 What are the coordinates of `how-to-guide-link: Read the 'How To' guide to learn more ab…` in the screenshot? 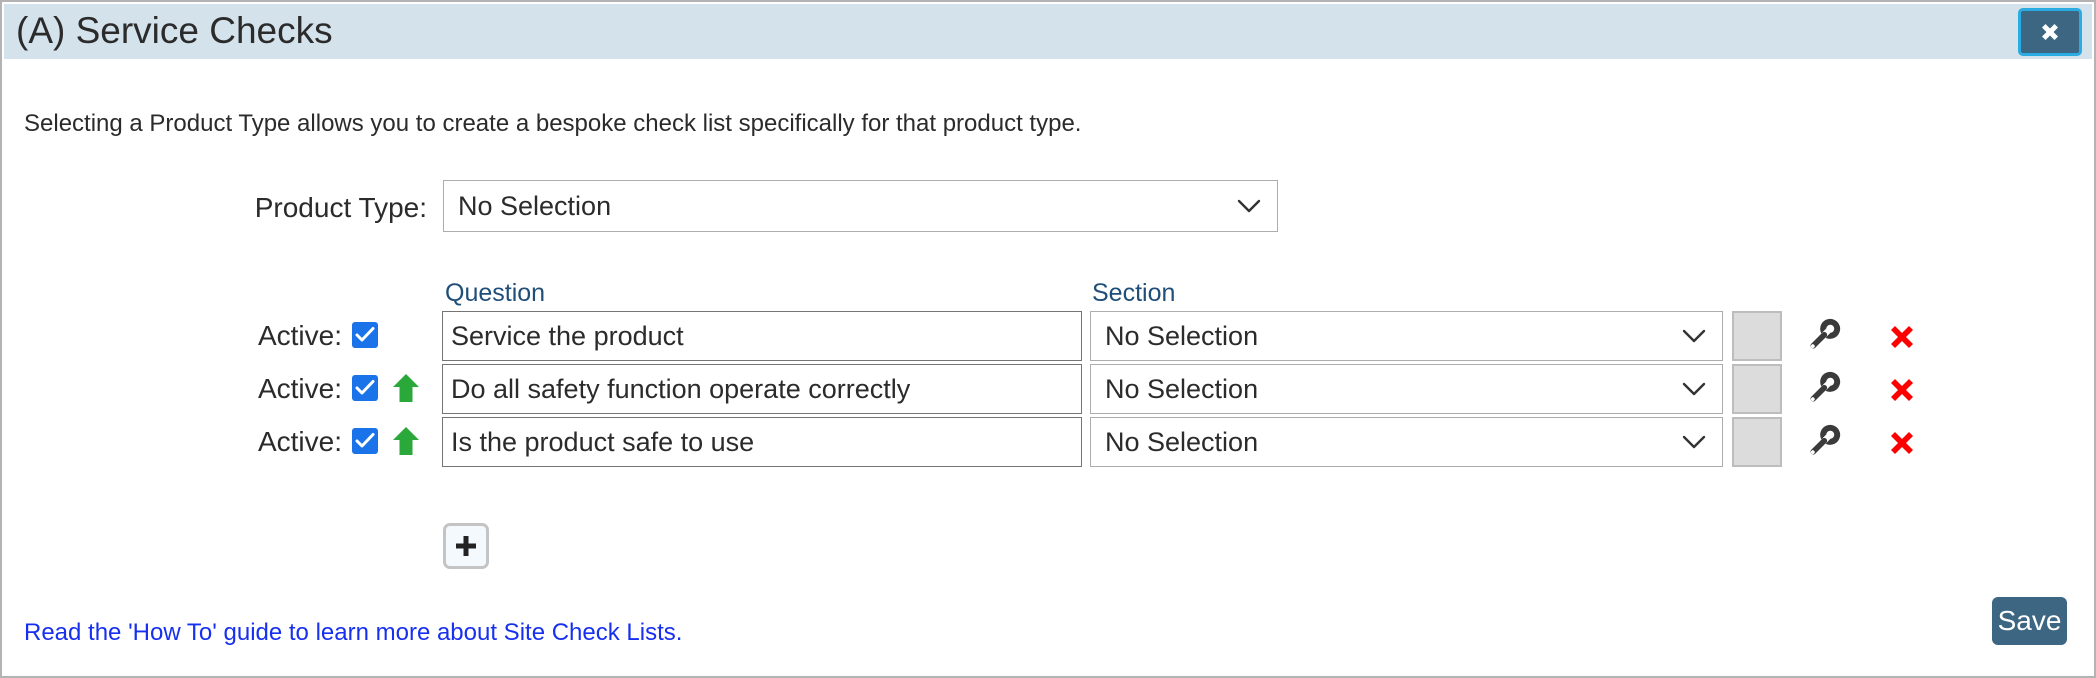 It's located at (353, 633).